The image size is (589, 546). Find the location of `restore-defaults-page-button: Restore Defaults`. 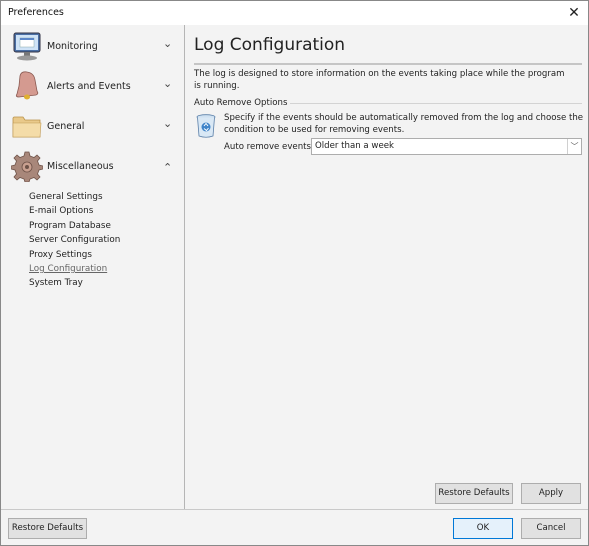

restore-defaults-page-button: Restore Defaults is located at coordinates (474, 493).